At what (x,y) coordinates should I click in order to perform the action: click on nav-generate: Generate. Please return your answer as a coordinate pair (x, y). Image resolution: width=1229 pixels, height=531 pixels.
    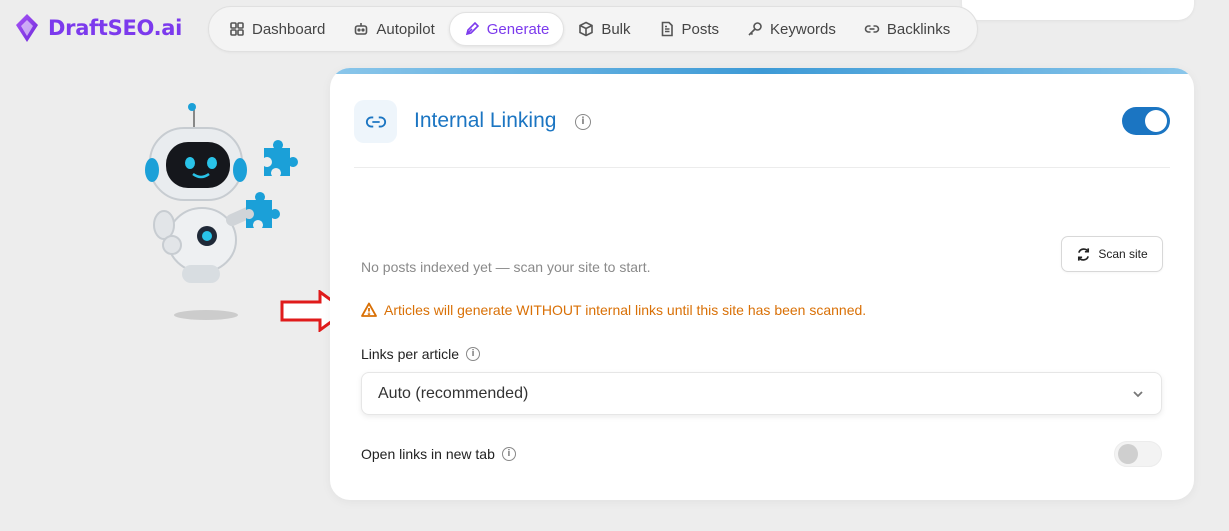
    Looking at the image, I should click on (506, 29).